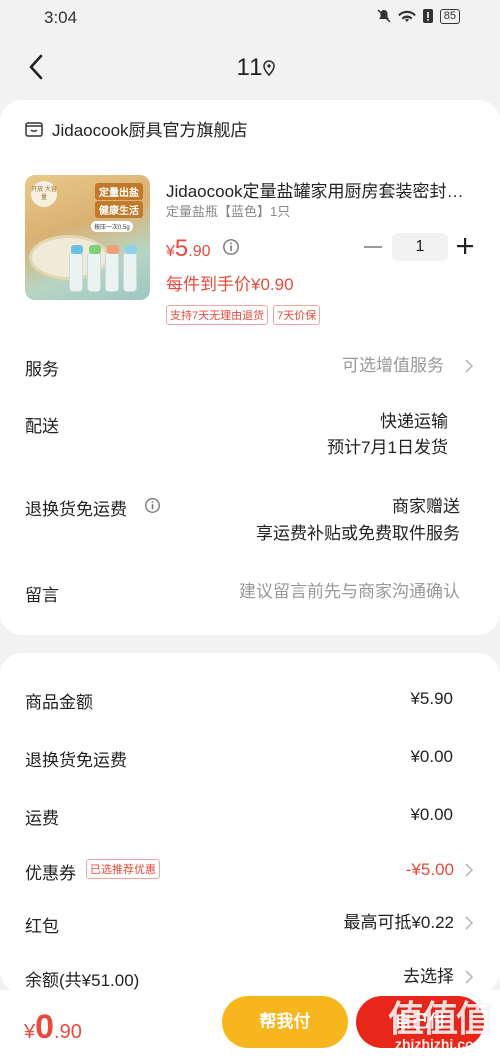 Image resolution: width=500 pixels, height=1056 pixels. What do you see at coordinates (318, 189) in the screenshot?
I see `product-title: Jidaocook定量盐罐家用厨房套装密封防潮` at bounding box center [318, 189].